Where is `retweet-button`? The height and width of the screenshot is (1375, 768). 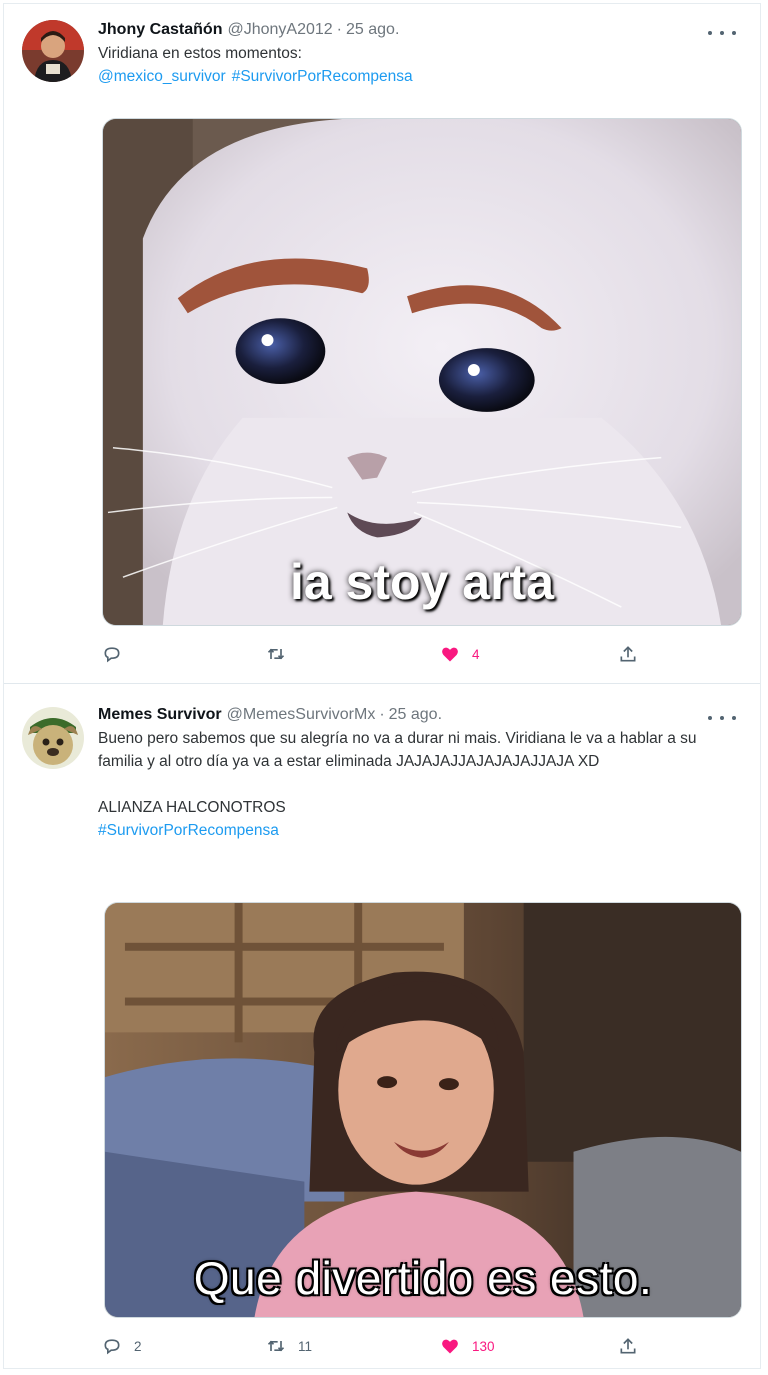
retweet-button is located at coordinates (282, 654).